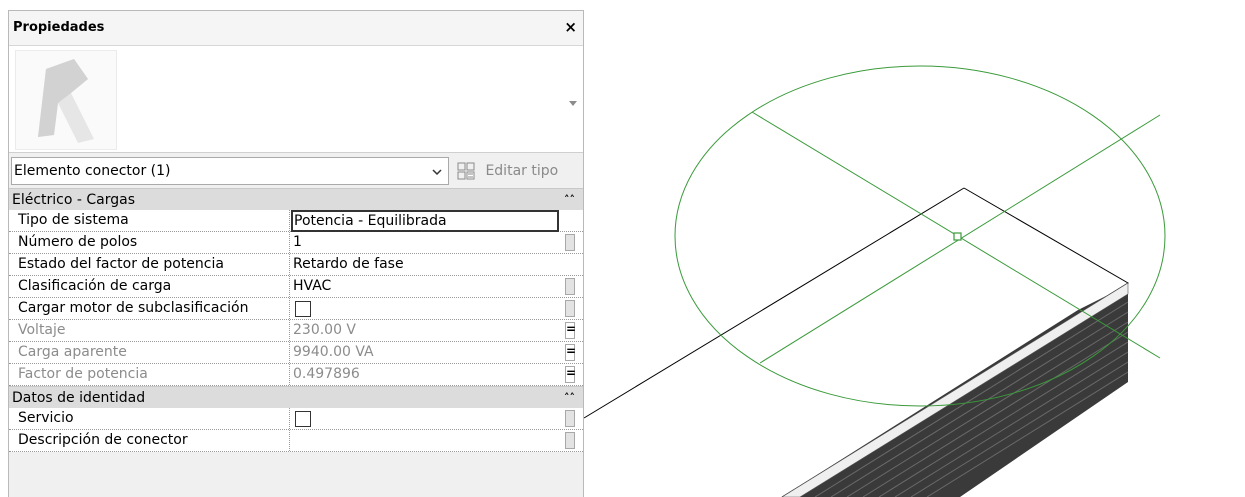  Describe the element at coordinates (79, 398) in the screenshot. I see `group-header-label: Datos de identidad` at that location.